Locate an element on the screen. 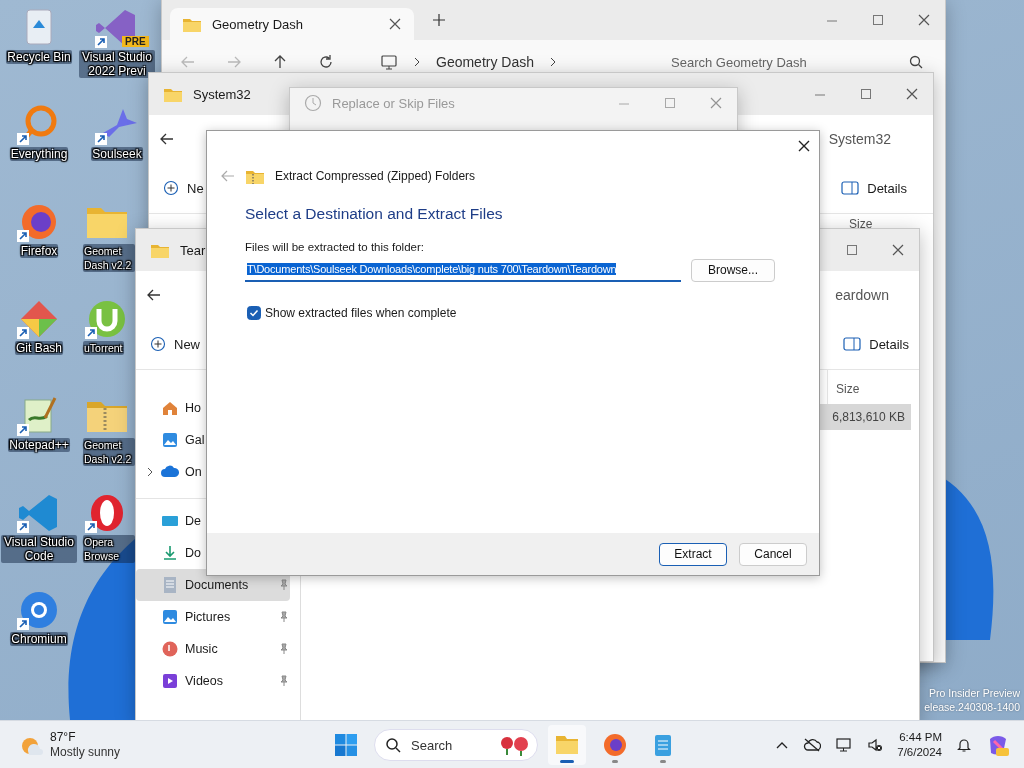  folder-tab: Geometry Dash is located at coordinates (292, 24).